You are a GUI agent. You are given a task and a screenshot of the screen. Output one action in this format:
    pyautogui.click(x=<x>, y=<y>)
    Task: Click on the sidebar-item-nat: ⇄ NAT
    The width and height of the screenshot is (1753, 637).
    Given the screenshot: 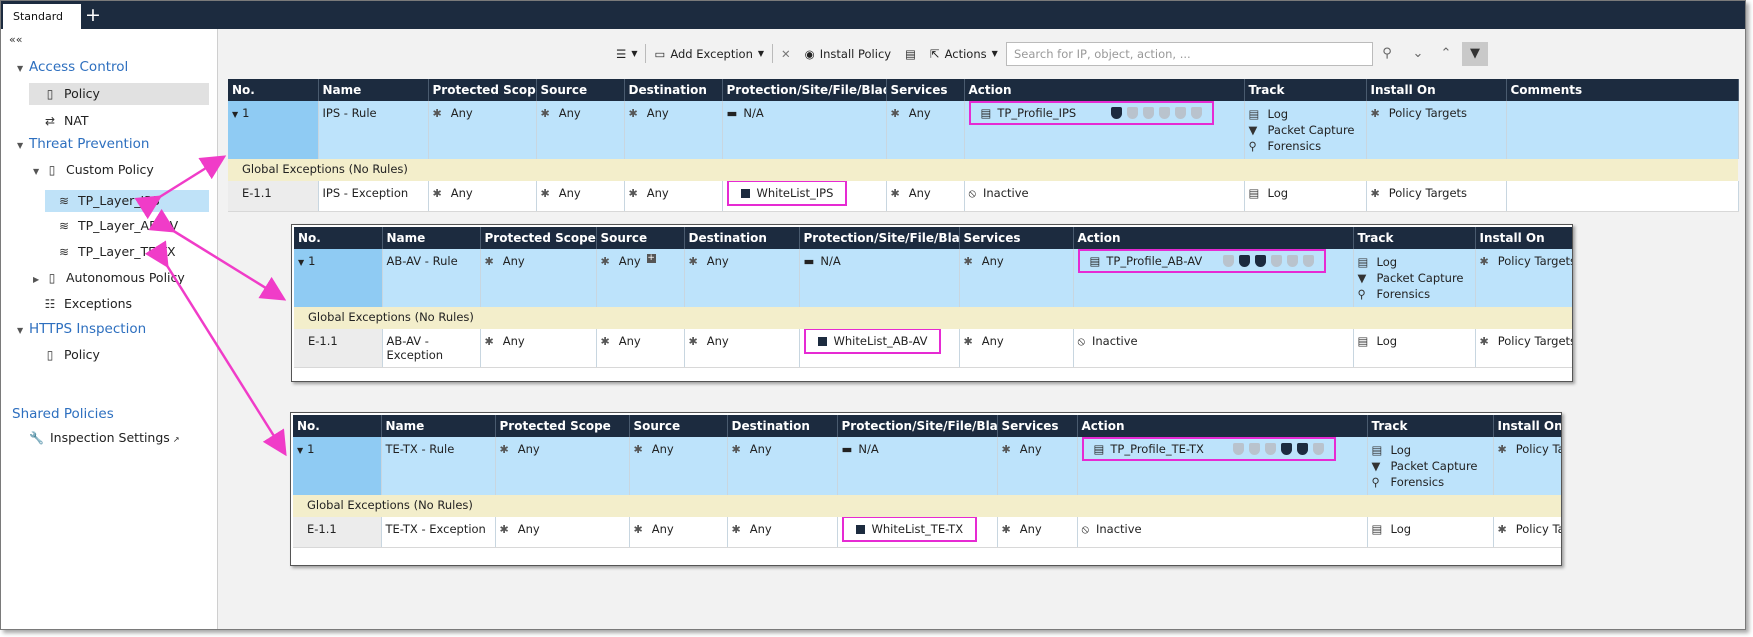 What is the action you would take?
    pyautogui.click(x=66, y=120)
    